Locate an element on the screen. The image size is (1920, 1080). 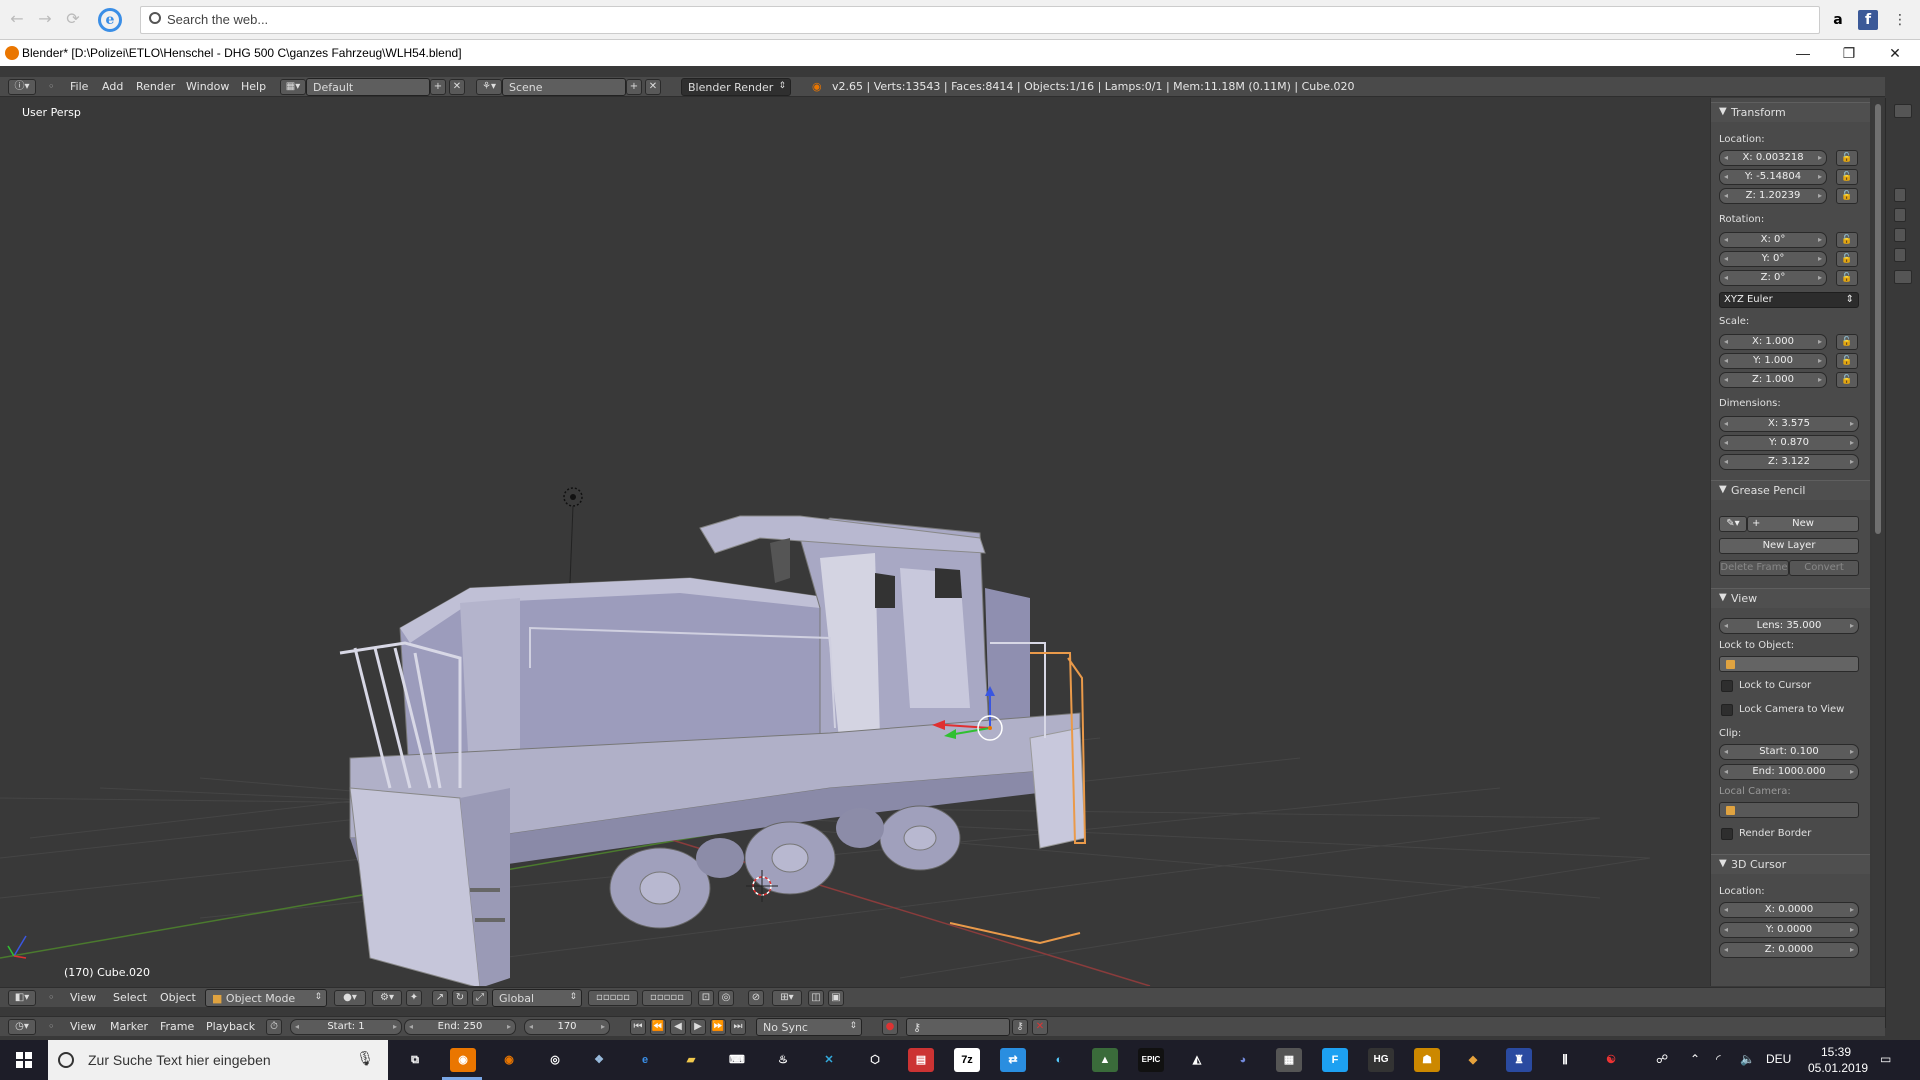
scrollbar-thumb is located at coordinates (1878, 319).